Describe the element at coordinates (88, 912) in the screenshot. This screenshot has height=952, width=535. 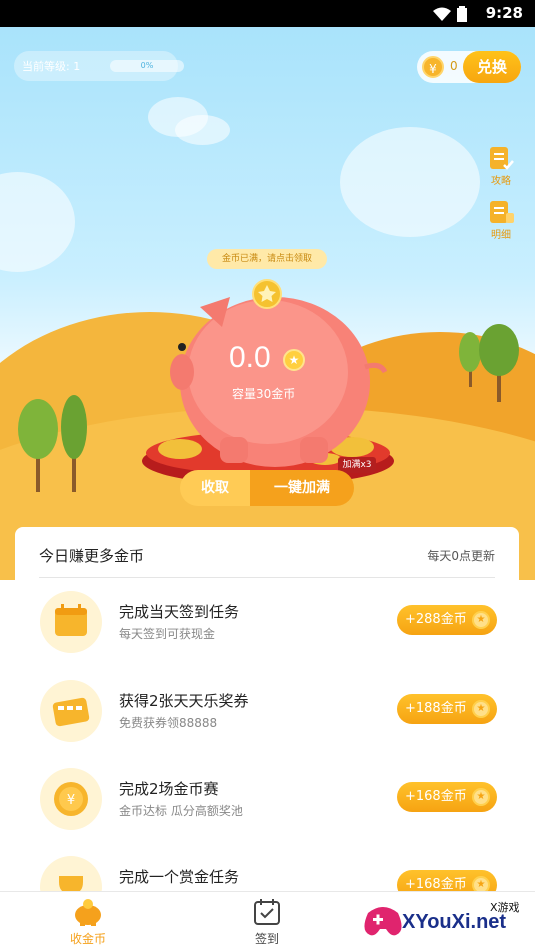
I see `piggy-tab-icon` at that location.